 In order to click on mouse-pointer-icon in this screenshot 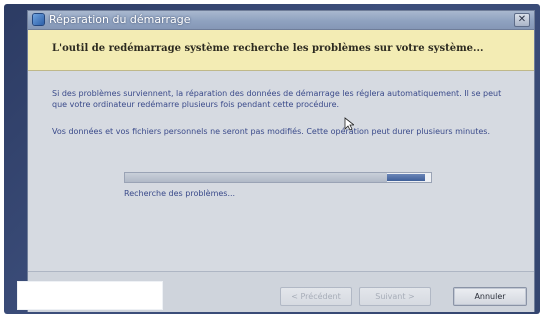, I will do `click(349, 124)`.